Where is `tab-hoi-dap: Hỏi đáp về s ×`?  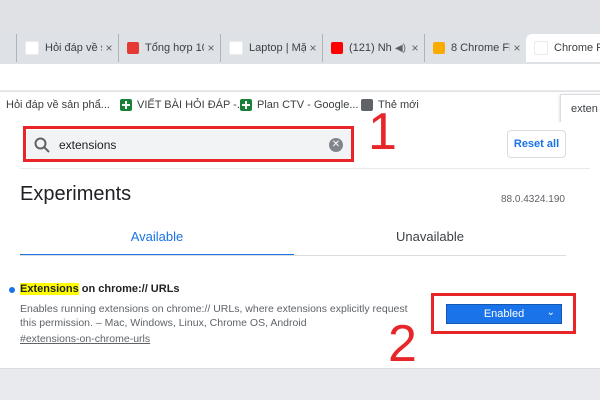
tab-hoi-dap: Hỏi đáp về s × is located at coordinates (68, 48).